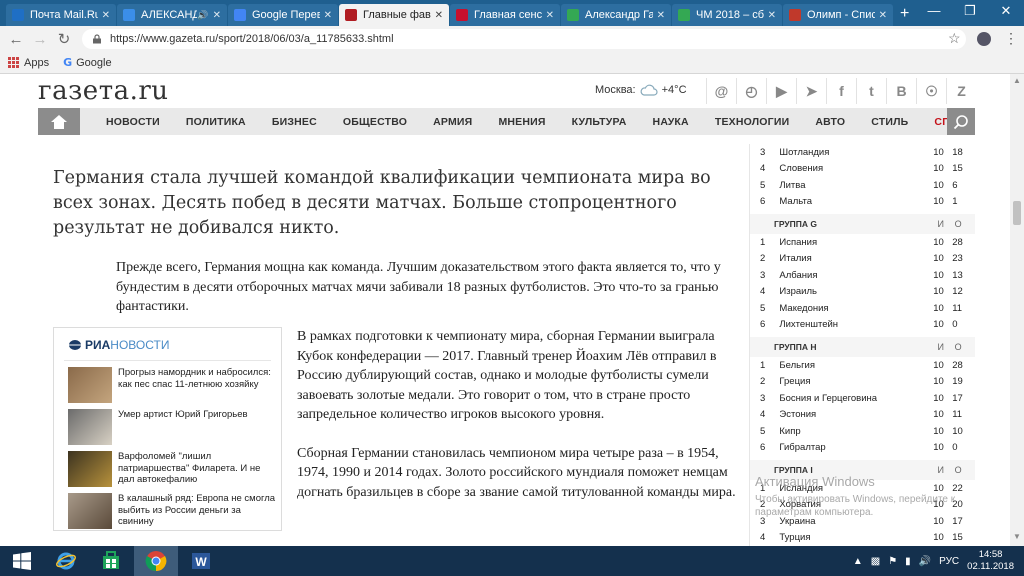 Image resolution: width=1024 pixels, height=576 pixels. Describe the element at coordinates (1011, 38) in the screenshot. I see `browser-menu-icon: ⋮` at that location.